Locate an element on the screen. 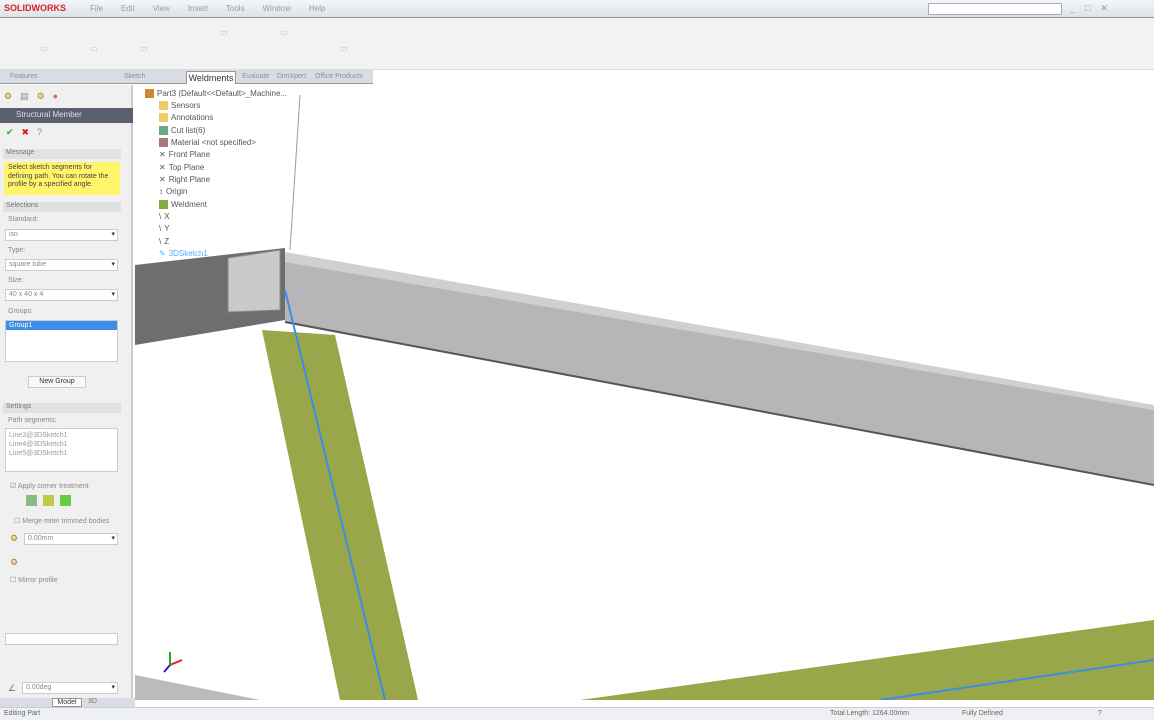 The image size is (1154, 720). gap-input: 0.00mm is located at coordinates (71, 539).